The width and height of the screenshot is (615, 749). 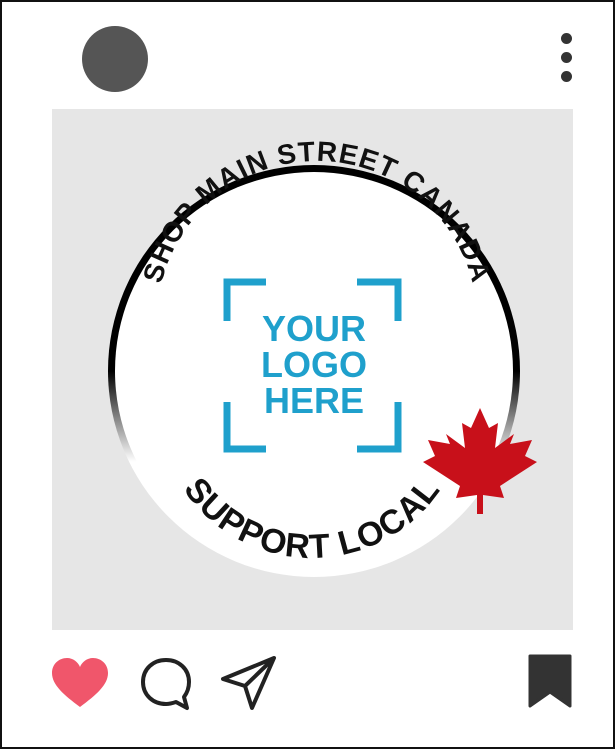 I want to click on comment-button, so click(x=166, y=683).